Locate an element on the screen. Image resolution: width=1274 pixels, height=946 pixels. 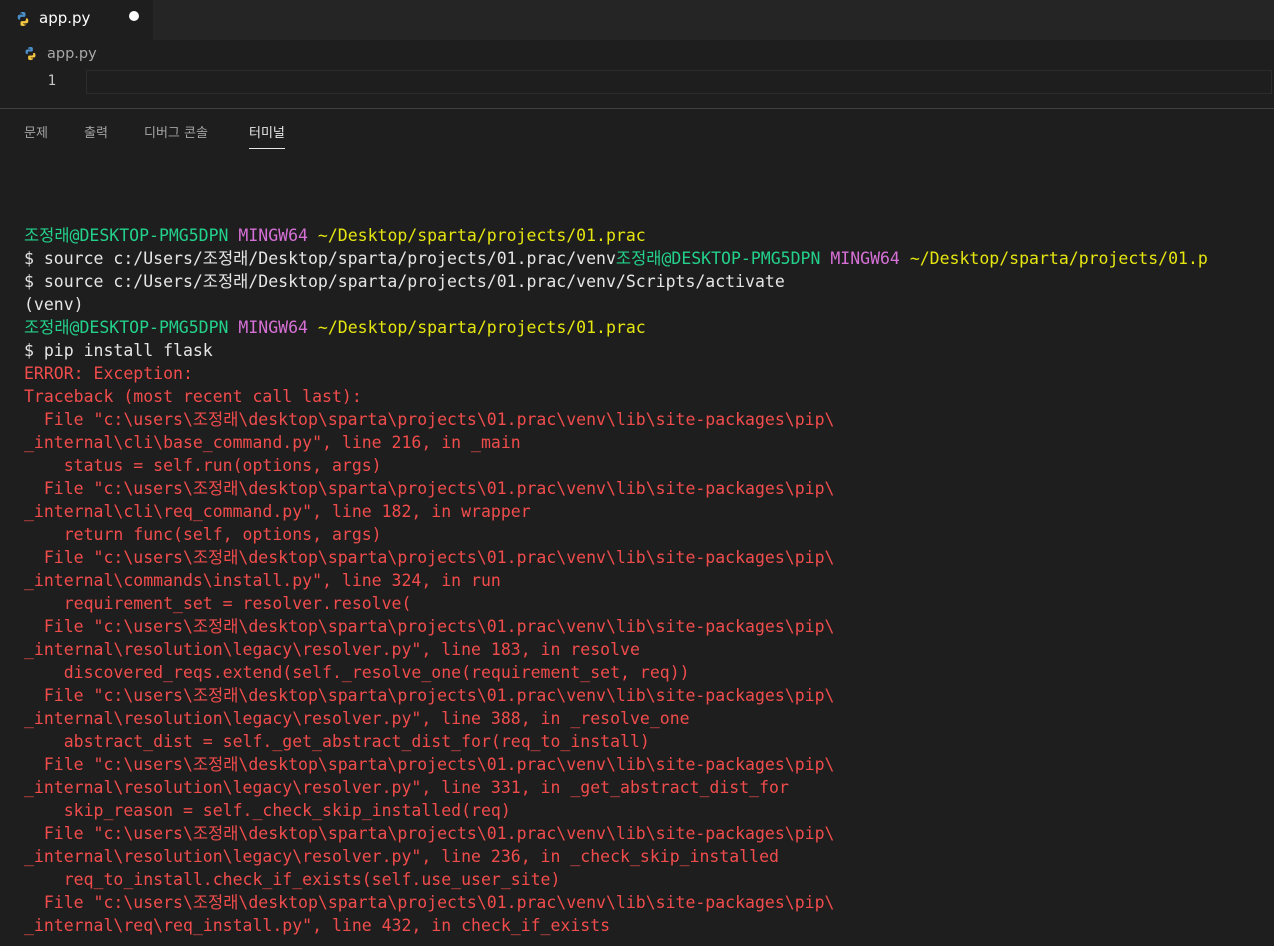
terminal-text: (venv) is located at coordinates (54, 304).